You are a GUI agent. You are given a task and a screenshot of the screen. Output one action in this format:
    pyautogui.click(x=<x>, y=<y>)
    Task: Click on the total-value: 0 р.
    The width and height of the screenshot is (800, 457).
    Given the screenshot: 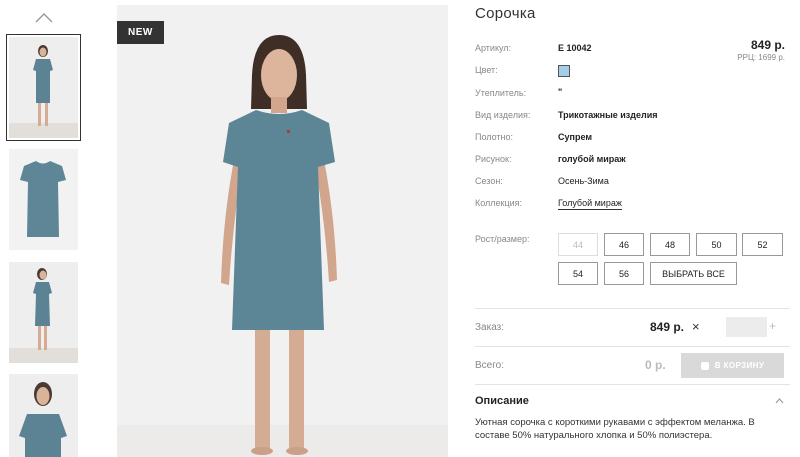 What is the action you would take?
    pyautogui.click(x=655, y=365)
    